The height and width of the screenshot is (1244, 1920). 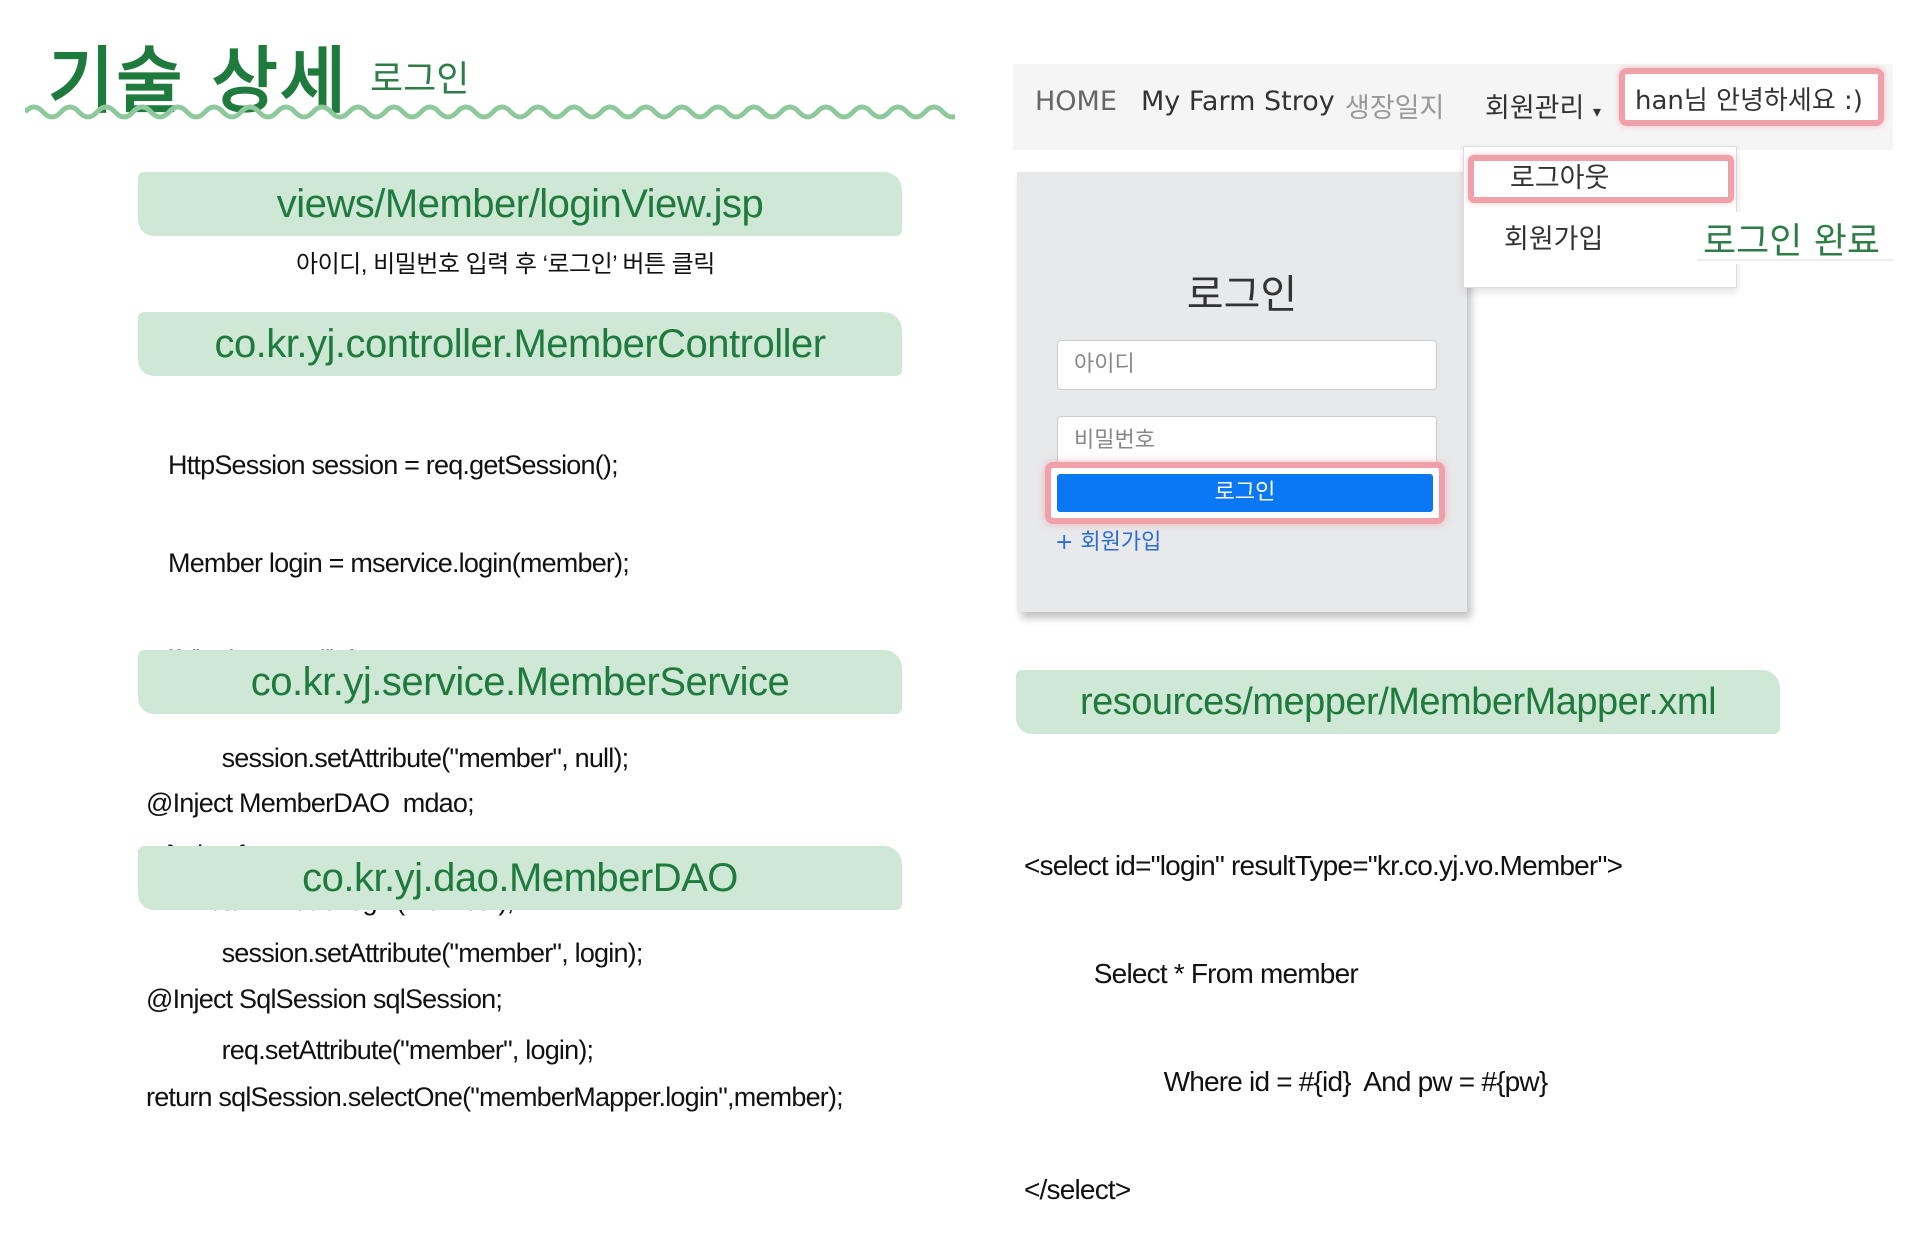 What do you see at coordinates (1795, 260) in the screenshot?
I see `divider` at bounding box center [1795, 260].